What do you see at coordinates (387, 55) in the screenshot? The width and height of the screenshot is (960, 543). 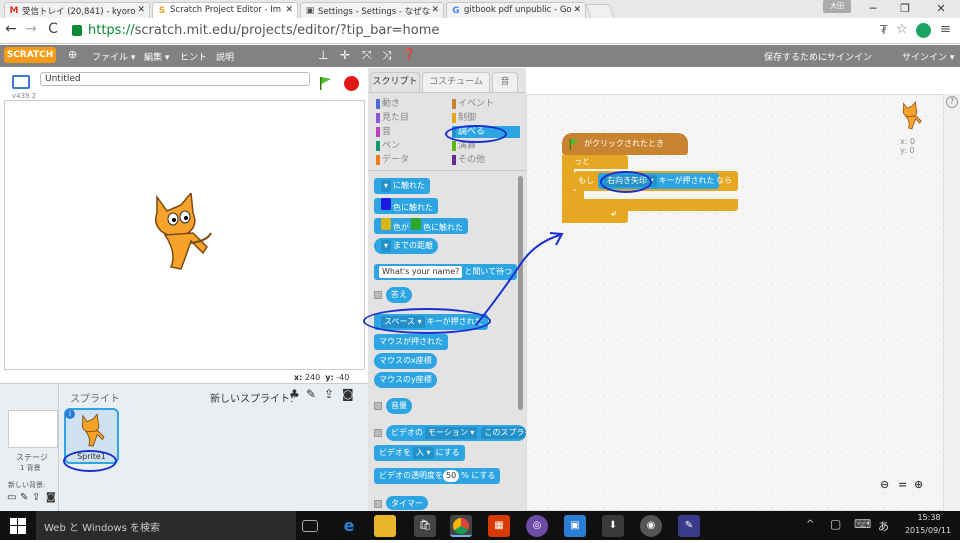 I see `shrink-icon: ⤨` at bounding box center [387, 55].